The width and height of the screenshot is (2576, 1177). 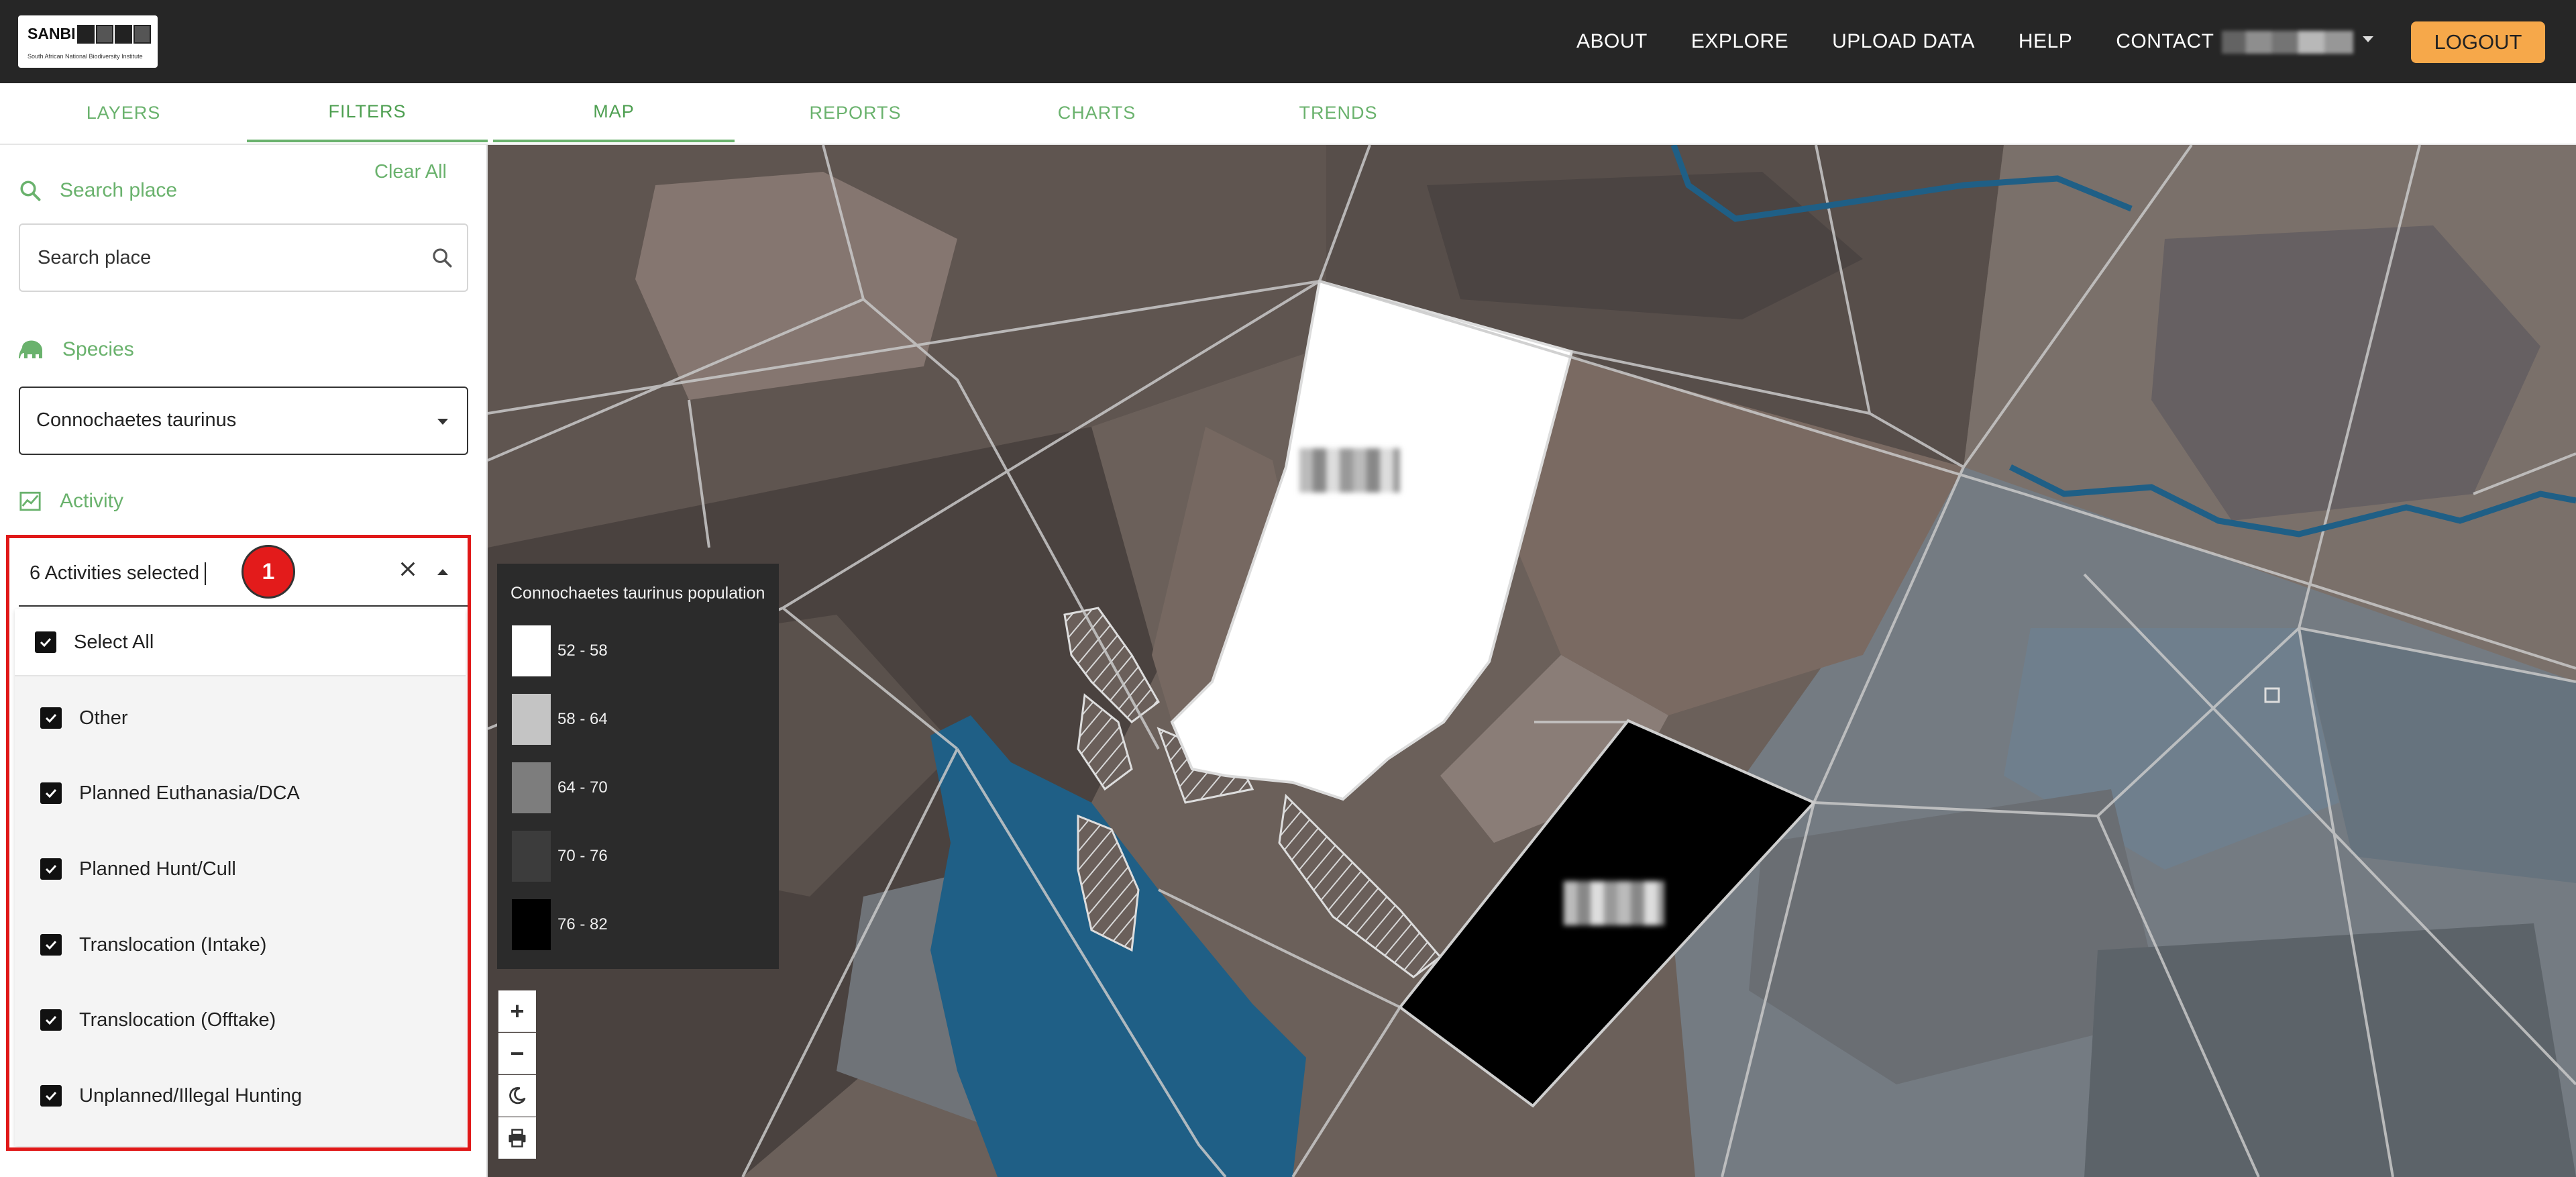 I want to click on legend-item: 52 - 58, so click(x=560, y=650).